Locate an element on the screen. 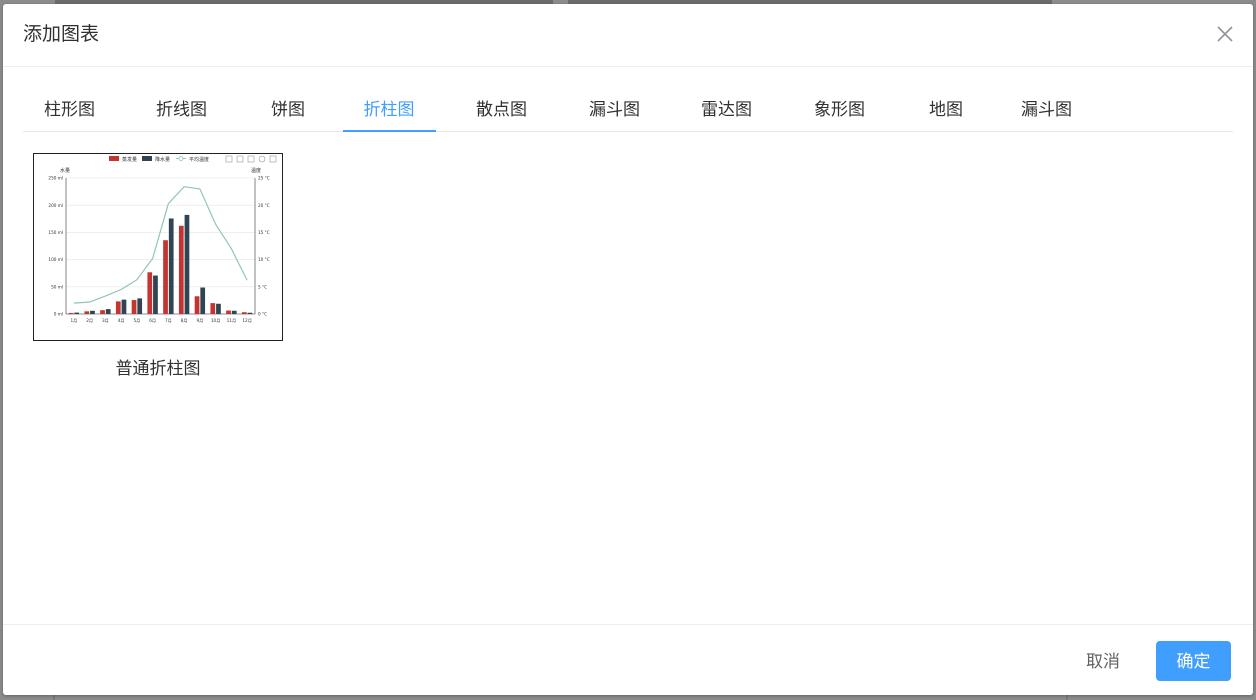 The width and height of the screenshot is (1256, 700). dialog-title: 添加图表 is located at coordinates (61, 34).